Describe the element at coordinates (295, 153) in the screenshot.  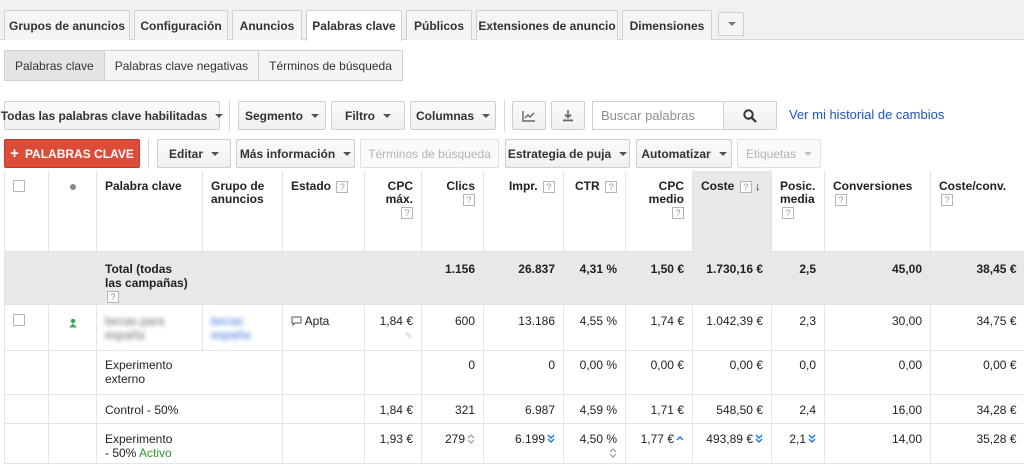
I see `more-info-dropdown: Más información` at that location.